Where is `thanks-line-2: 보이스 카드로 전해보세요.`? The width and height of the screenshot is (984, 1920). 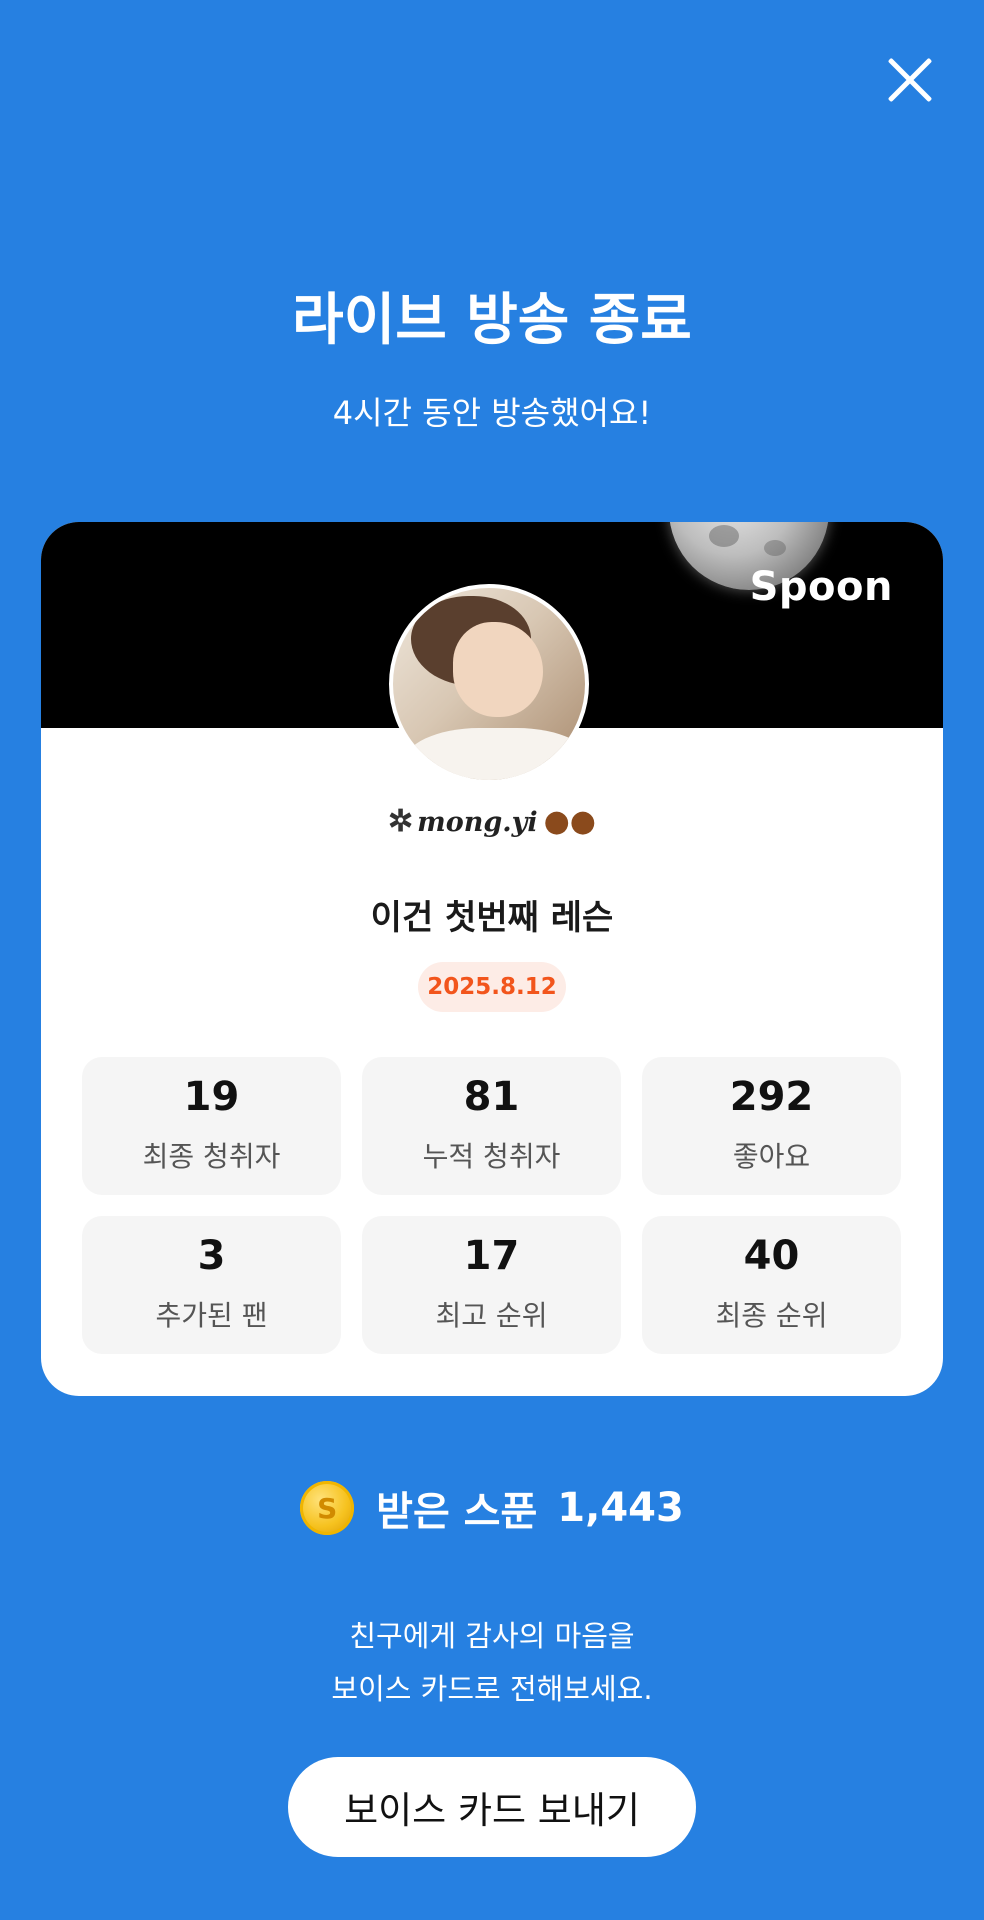 thanks-line-2: 보이스 카드로 전해보세요. is located at coordinates (492, 1689).